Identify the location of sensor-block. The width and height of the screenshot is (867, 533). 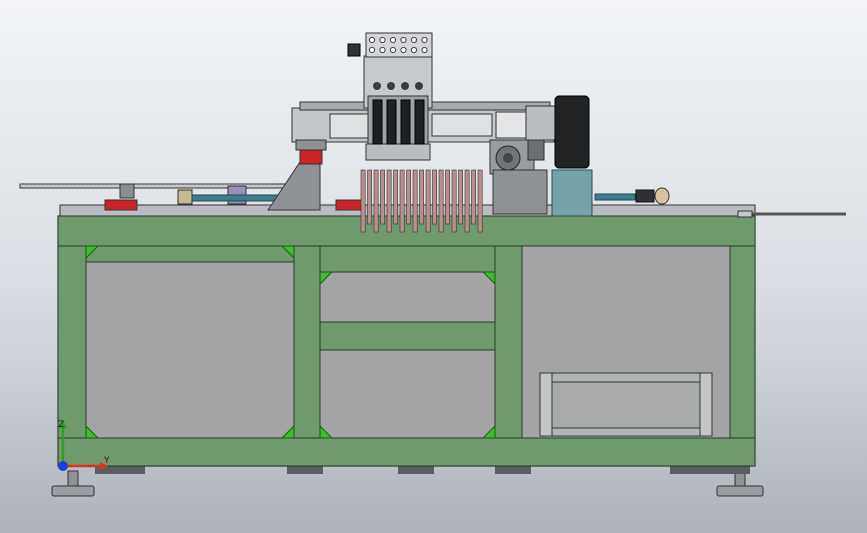
(354, 50).